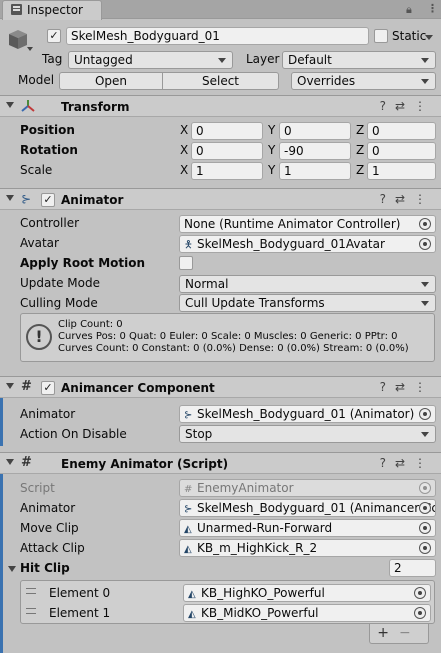 This screenshot has height=653, width=441. Describe the element at coordinates (401, 131) in the screenshot. I see `position-z-field: 0` at that location.